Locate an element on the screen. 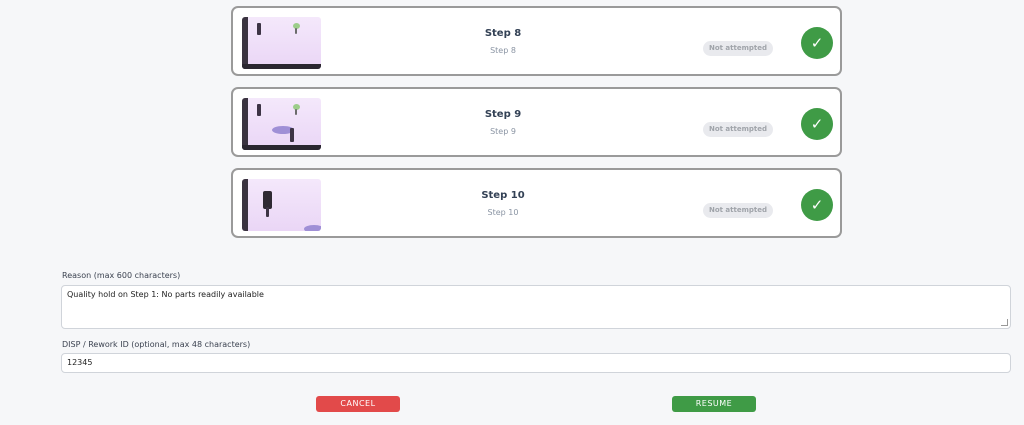  disp-rework-input: 12345 is located at coordinates (536, 363).